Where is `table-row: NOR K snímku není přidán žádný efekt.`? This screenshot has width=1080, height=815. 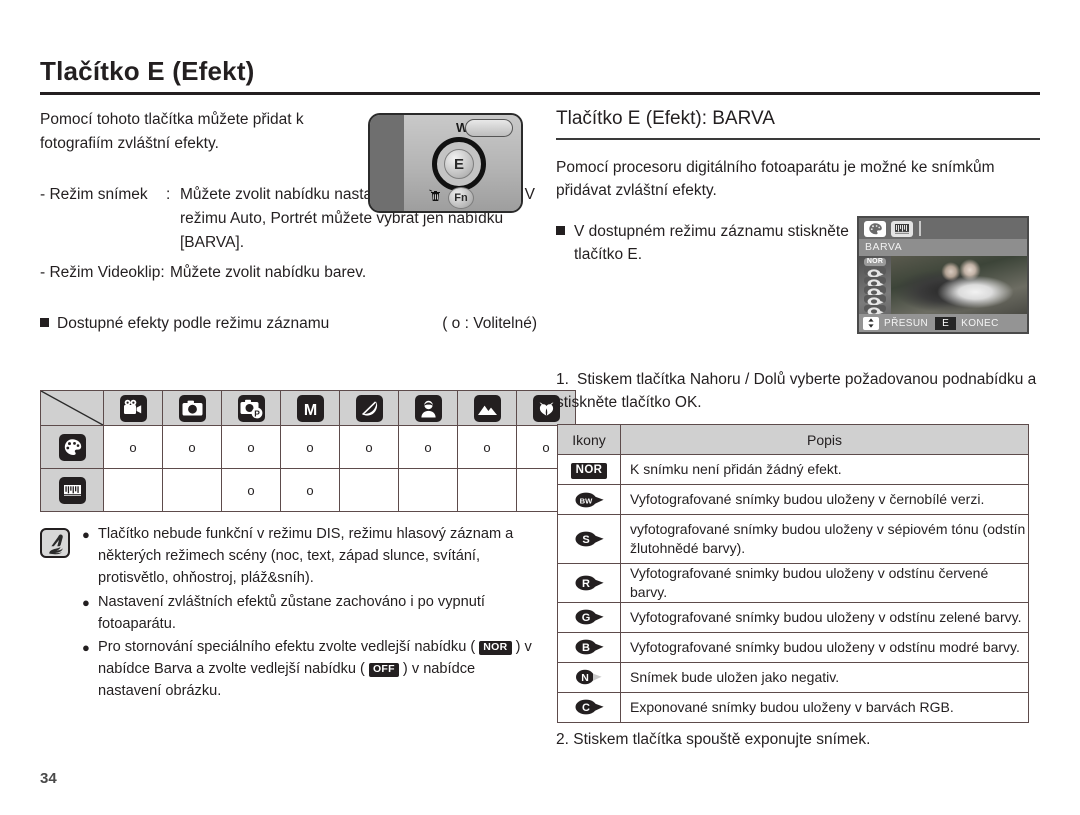
table-row: NOR K snímku není přidán žádný efekt. is located at coordinates (793, 469).